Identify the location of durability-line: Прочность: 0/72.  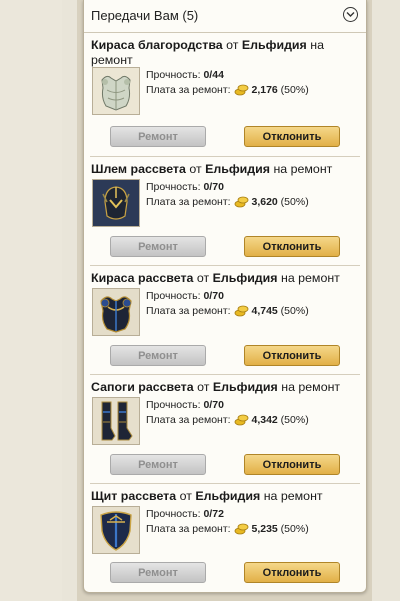
(185, 514).